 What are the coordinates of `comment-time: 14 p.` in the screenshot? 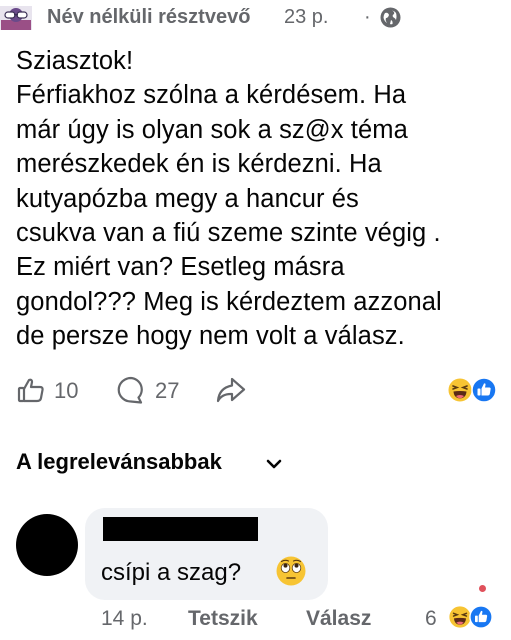 It's located at (124, 619).